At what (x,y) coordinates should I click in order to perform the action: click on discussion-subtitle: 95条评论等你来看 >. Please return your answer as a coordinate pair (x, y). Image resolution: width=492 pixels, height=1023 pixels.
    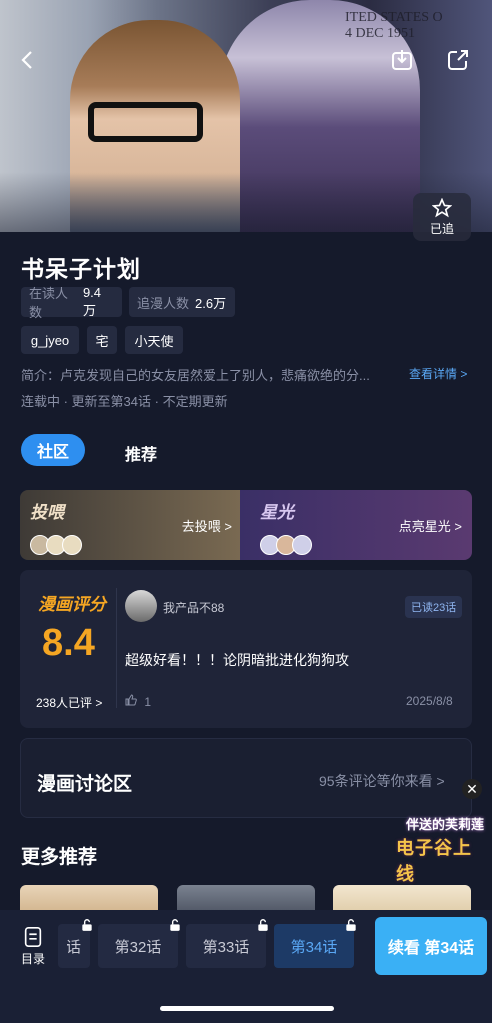
    Looking at the image, I should click on (382, 781).